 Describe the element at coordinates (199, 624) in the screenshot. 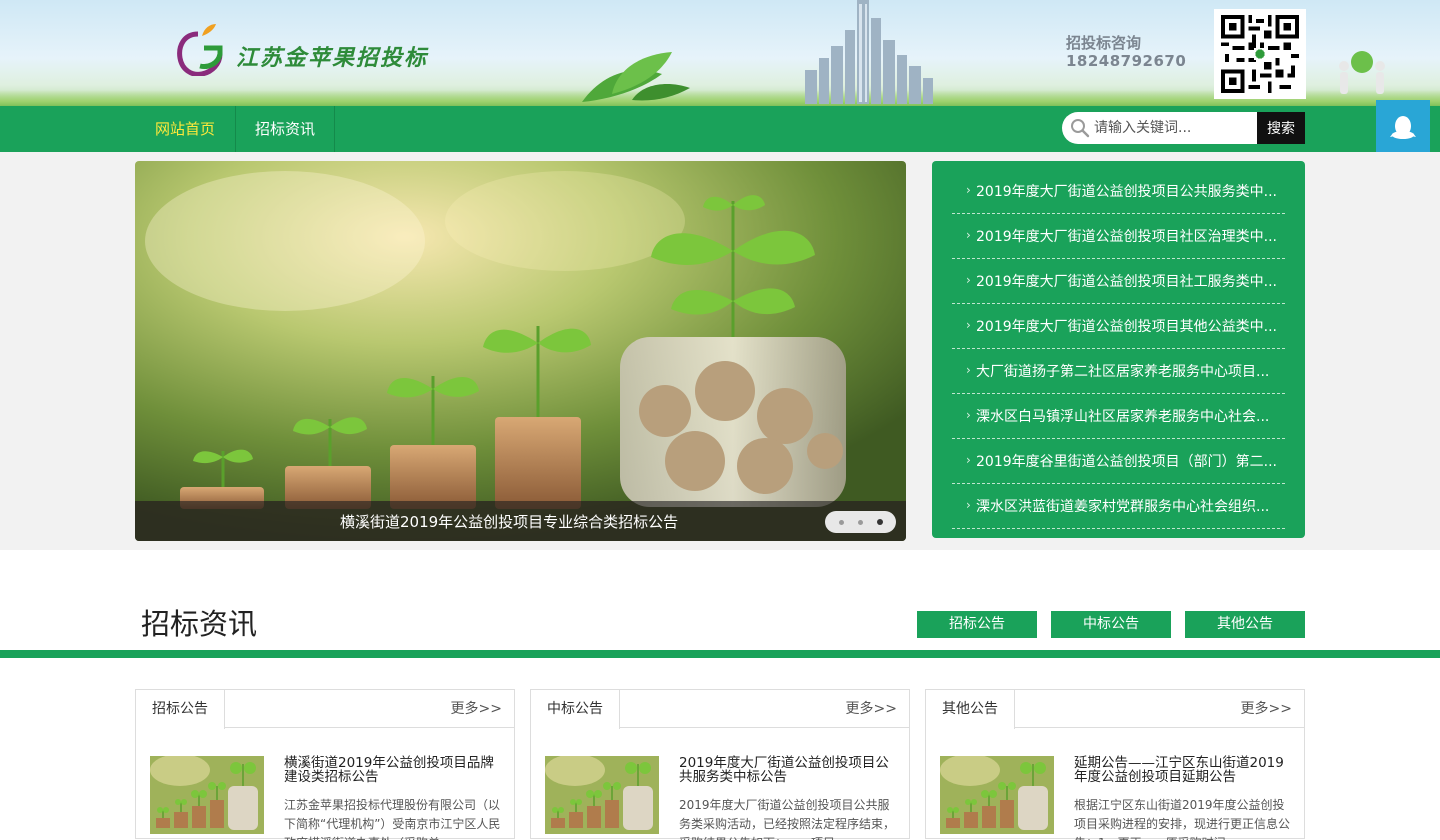

I see `section-title: 招标资讯` at that location.